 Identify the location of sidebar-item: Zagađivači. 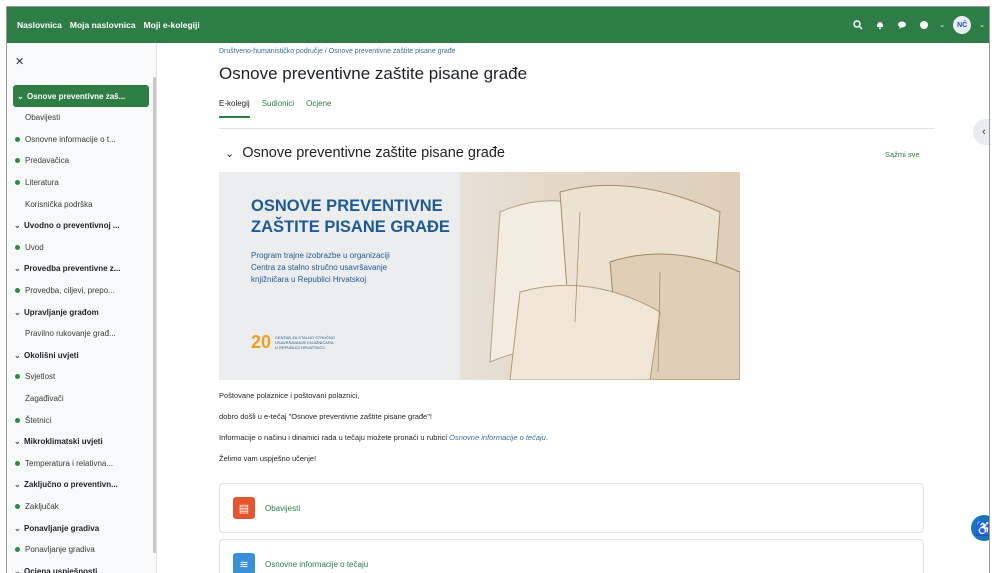
(80, 399).